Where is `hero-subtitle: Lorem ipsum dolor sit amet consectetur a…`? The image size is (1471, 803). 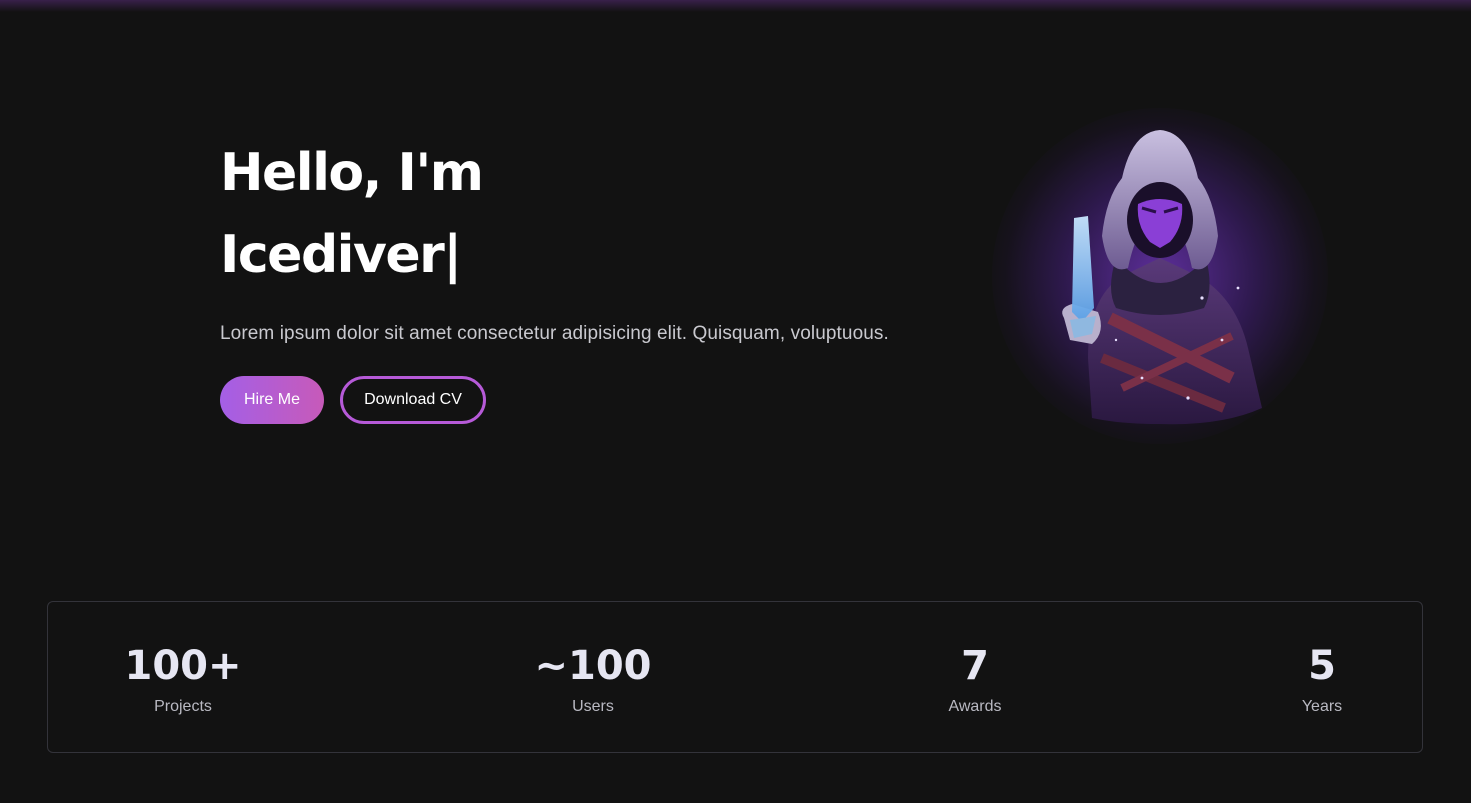 hero-subtitle: Lorem ipsum dolor sit amet consectetur a… is located at coordinates (554, 333).